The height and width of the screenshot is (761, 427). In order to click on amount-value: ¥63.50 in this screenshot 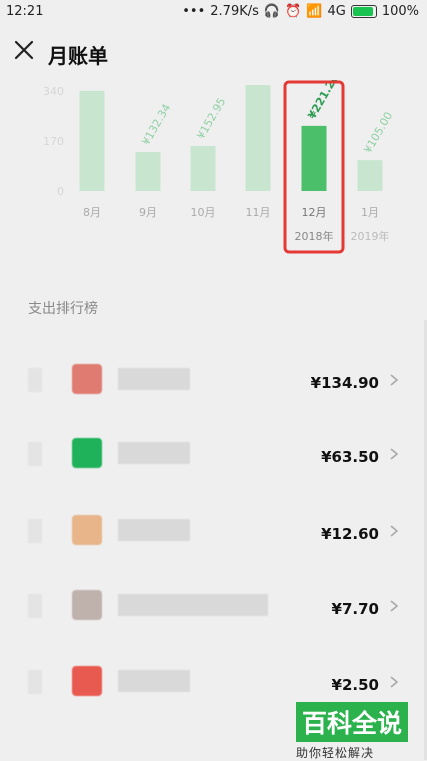, I will do `click(350, 457)`.